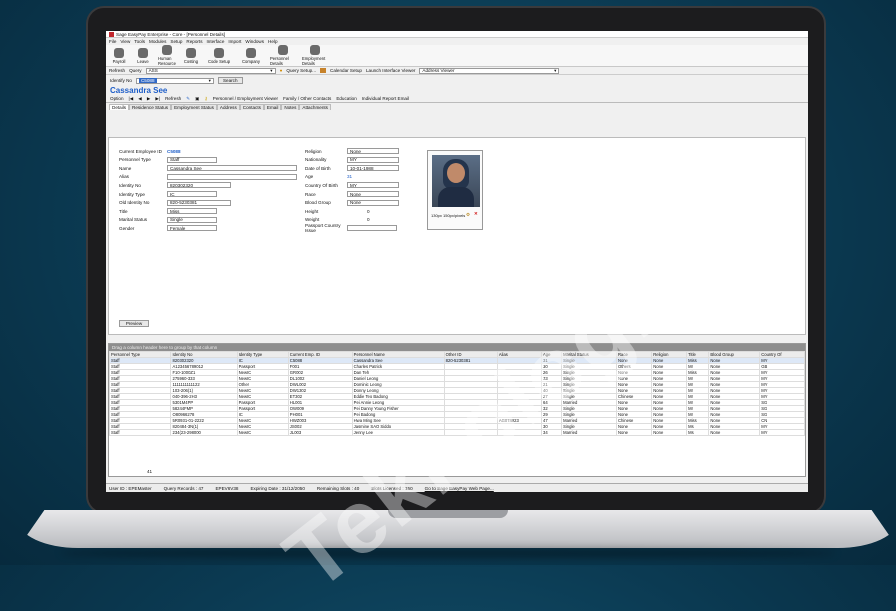 Image resolution: width=896 pixels, height=611 pixels. I want to click on field-input: Miss, so click(192, 211).